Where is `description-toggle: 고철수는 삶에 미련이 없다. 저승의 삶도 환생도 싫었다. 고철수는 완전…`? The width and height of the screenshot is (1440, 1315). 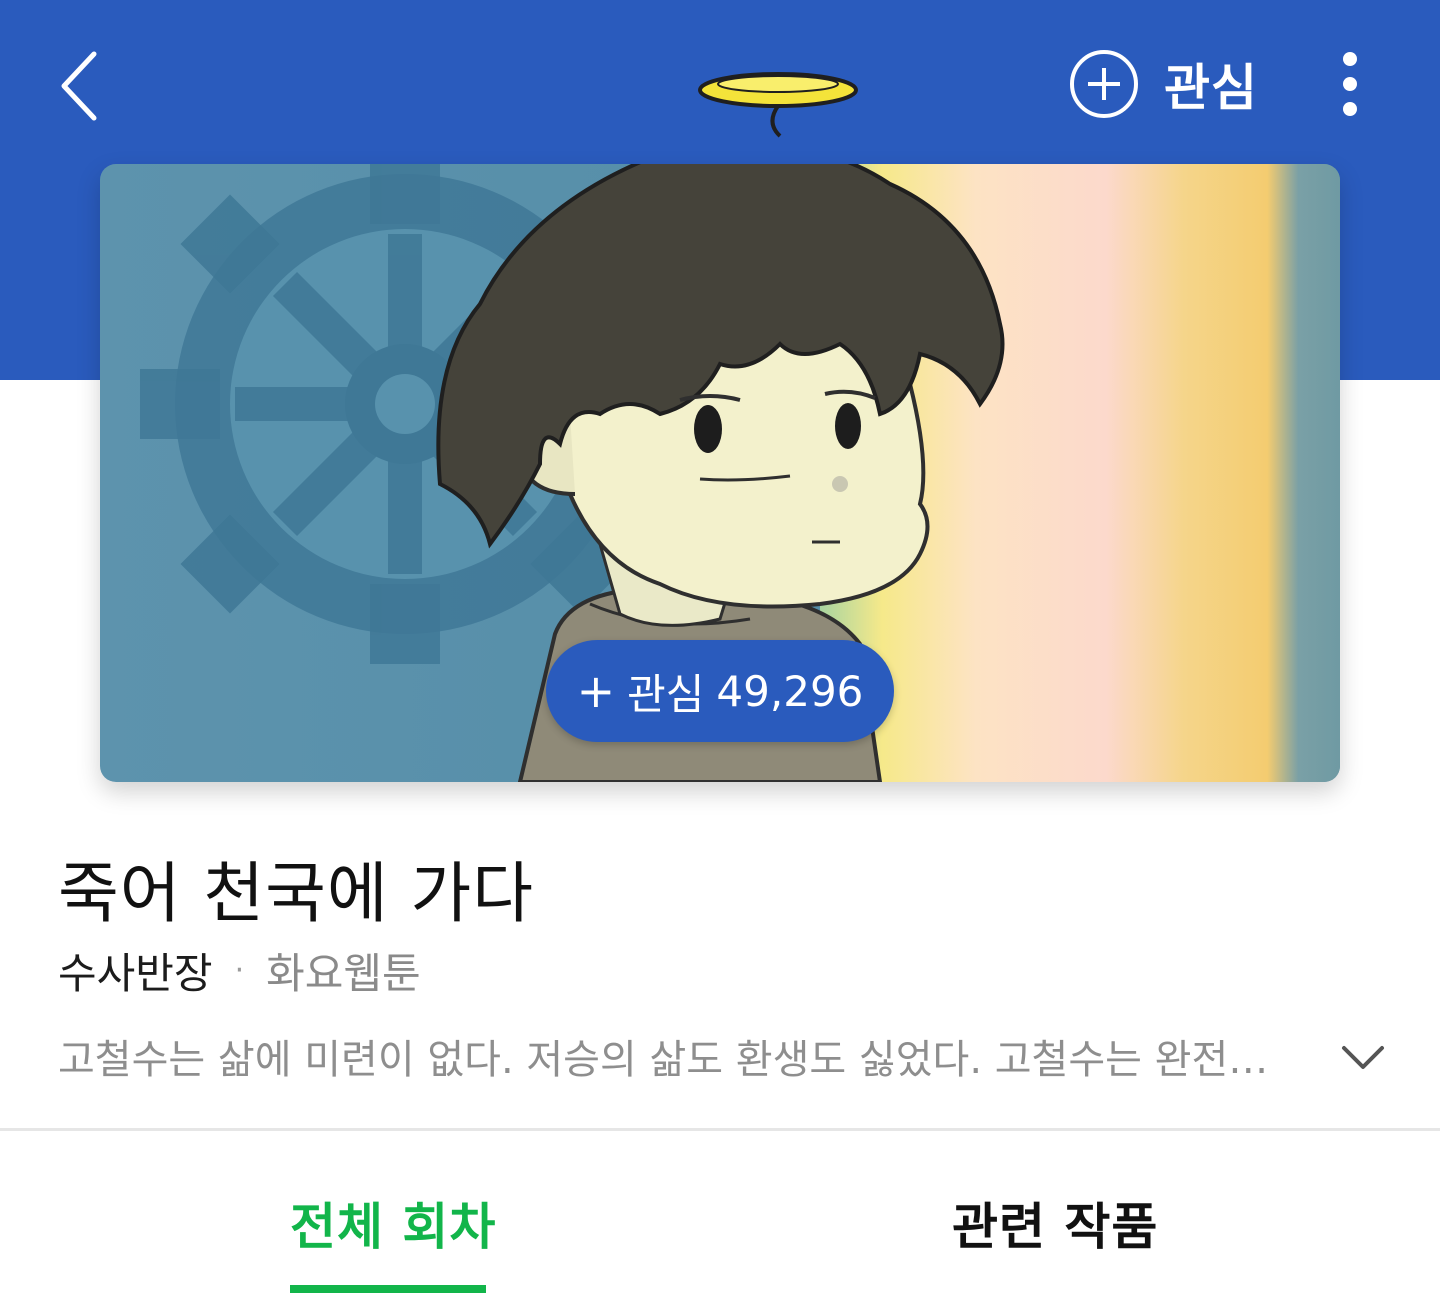 description-toggle: 고철수는 삶에 미련이 없다. 저승의 삶도 환생도 싫었다. 고철수는 완전… is located at coordinates (723, 1056).